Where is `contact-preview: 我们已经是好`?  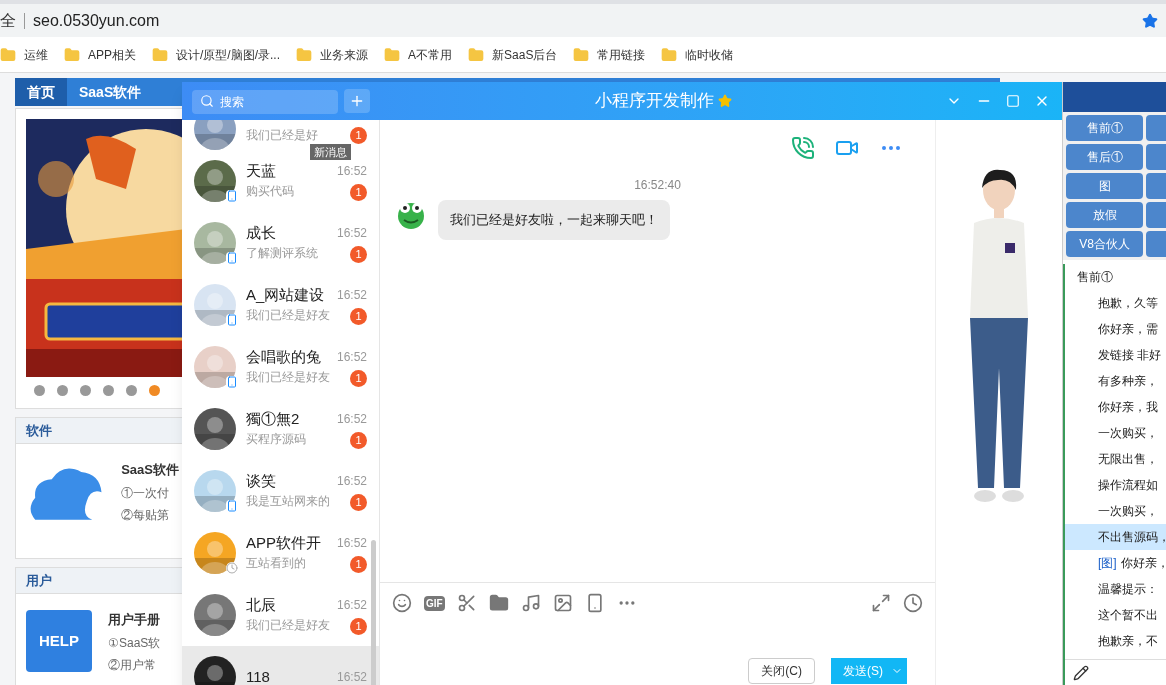 contact-preview: 我们已经是好 is located at coordinates (282, 135).